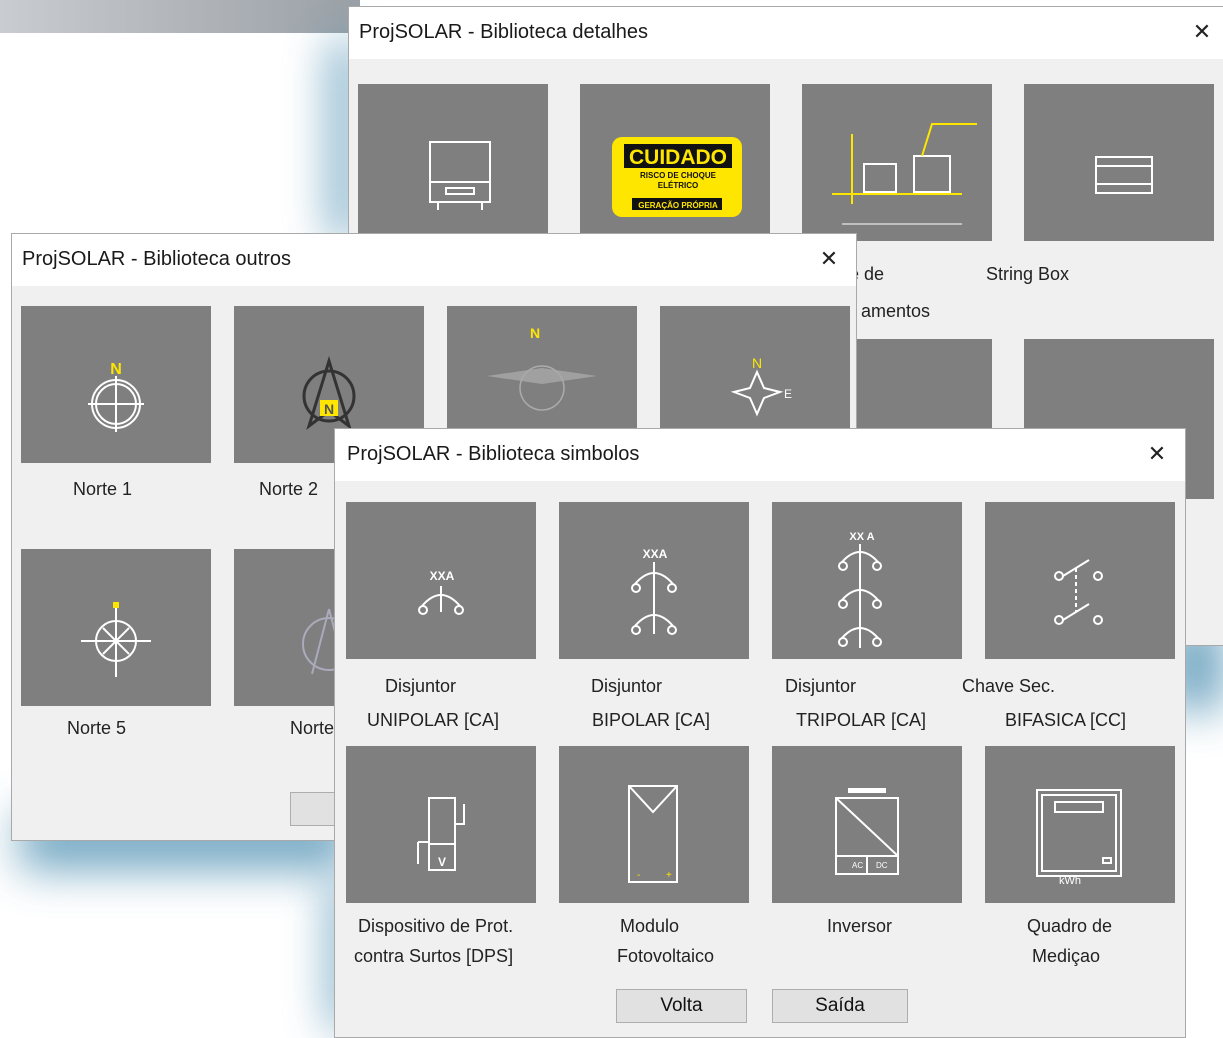  What do you see at coordinates (651, 720) in the screenshot?
I see `symbol-label-line2: BIPOLAR [CA]` at bounding box center [651, 720].